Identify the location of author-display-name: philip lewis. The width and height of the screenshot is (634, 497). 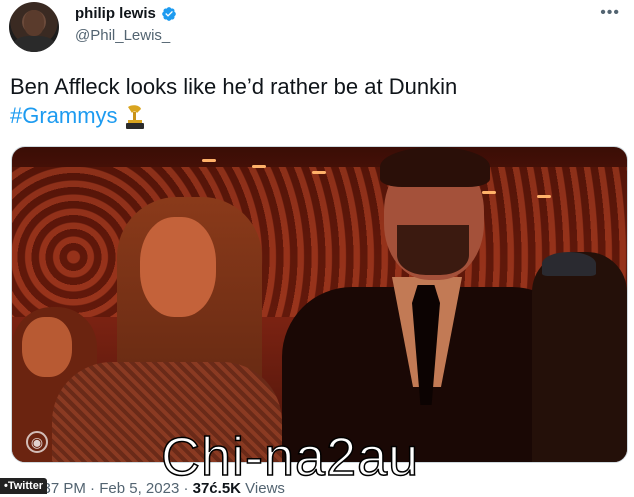
(115, 13).